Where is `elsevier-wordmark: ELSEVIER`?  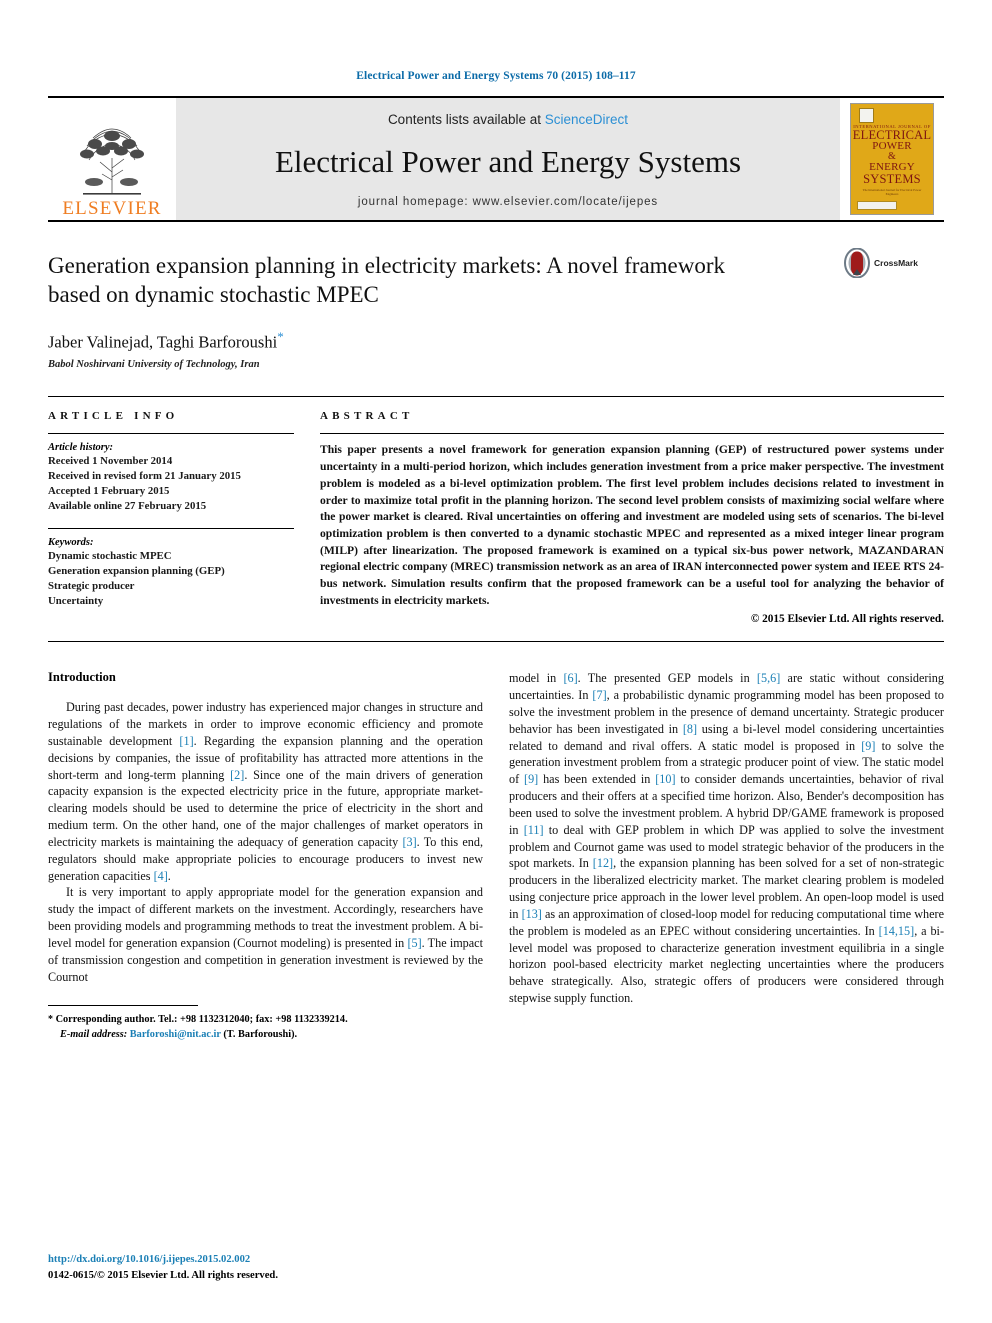 elsevier-wordmark: ELSEVIER is located at coordinates (112, 208).